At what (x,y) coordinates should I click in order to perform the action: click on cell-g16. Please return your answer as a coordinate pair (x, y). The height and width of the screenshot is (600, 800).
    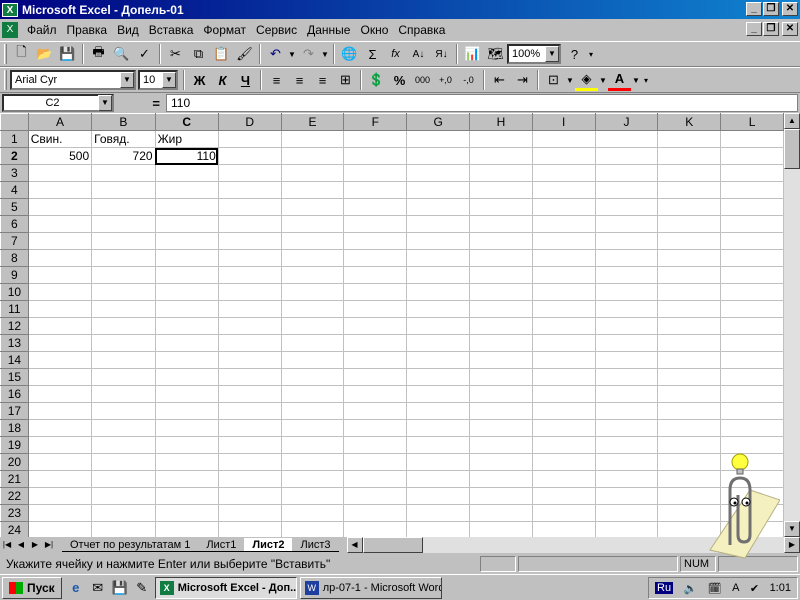
    Looking at the image, I should click on (438, 394).